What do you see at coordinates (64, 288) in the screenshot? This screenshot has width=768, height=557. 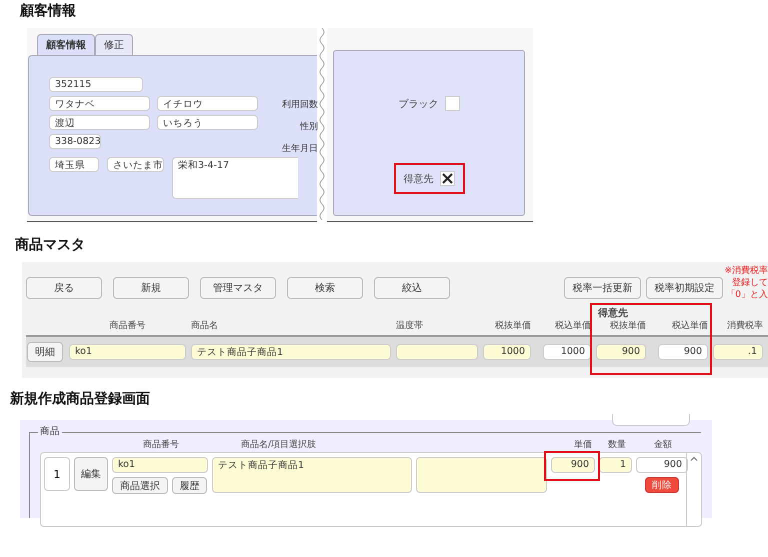 I see `toolbar-button: 戻る` at bounding box center [64, 288].